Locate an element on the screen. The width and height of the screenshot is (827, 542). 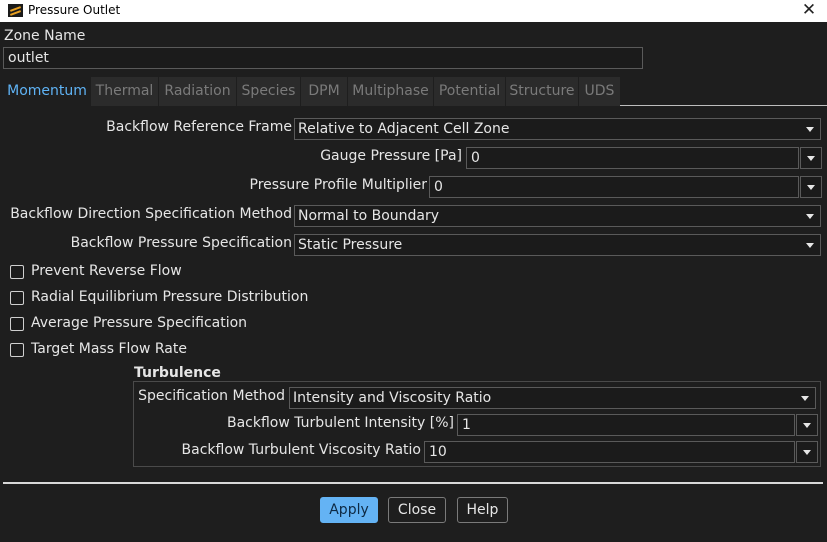
title-bar: Pressure Outlet ✕ is located at coordinates (413, 11).